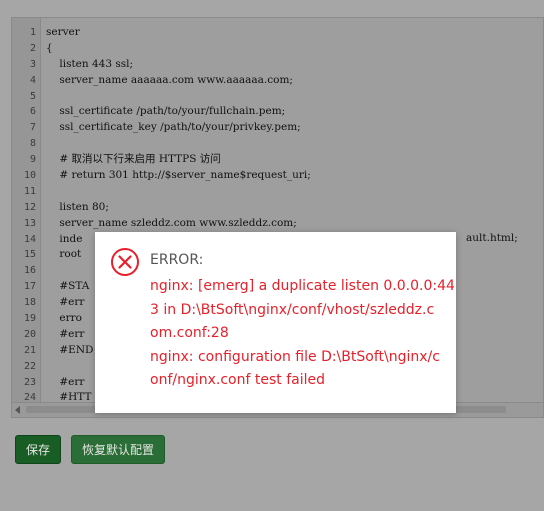  Describe the element at coordinates (29, 207) in the screenshot. I see `line-number: 12` at that location.